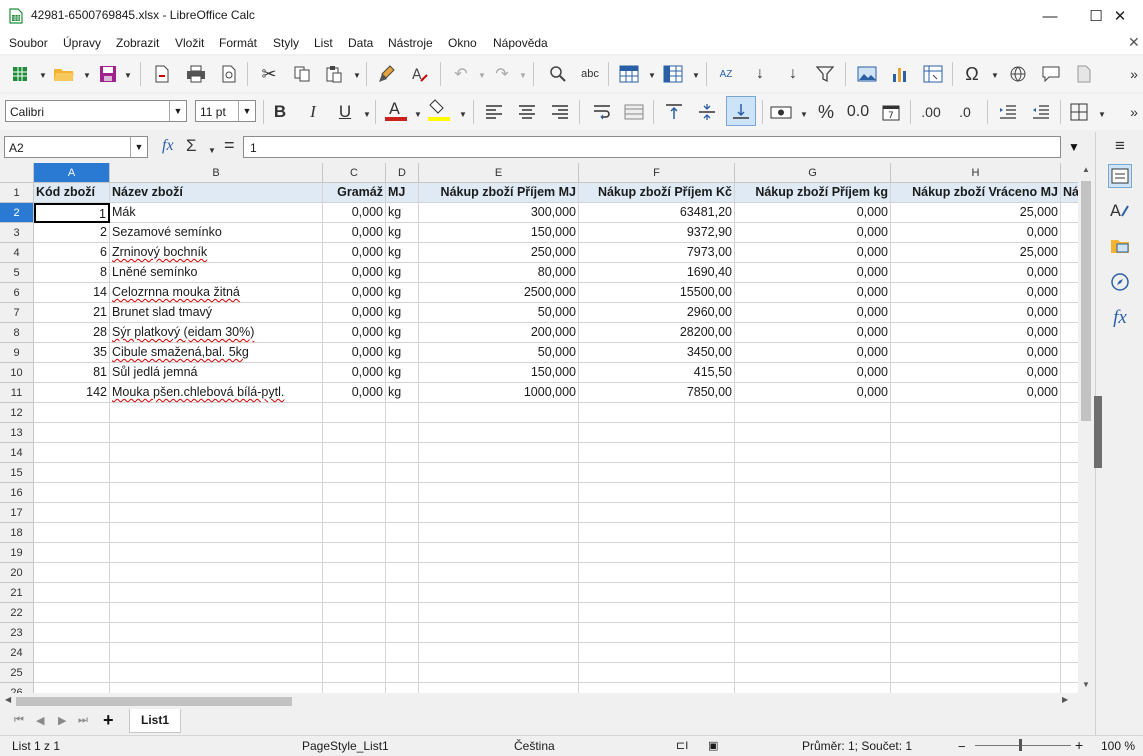 Image resolution: width=1143 pixels, height=756 pixels. Describe the element at coordinates (216, 373) in the screenshot. I see `cell: Sůl jedlá jemná` at that location.